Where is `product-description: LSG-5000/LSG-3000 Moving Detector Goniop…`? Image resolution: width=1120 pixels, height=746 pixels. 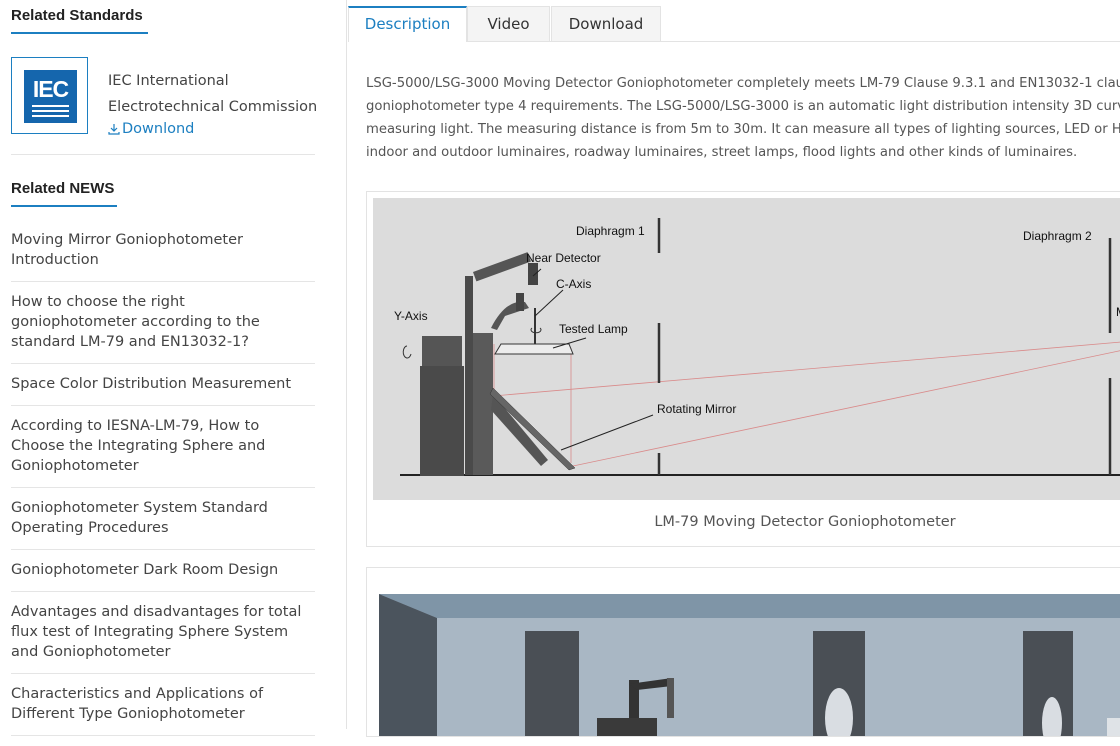 product-description: LSG-5000/LSG-3000 Moving Detector Goniop… is located at coordinates (743, 118).